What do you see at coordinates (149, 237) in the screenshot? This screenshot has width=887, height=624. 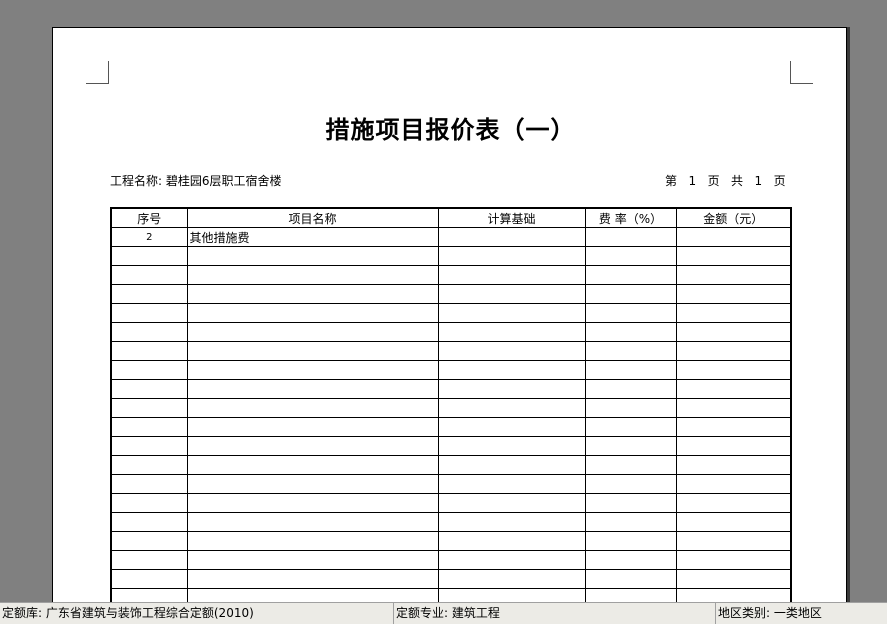 I see `cell-no: 2` at bounding box center [149, 237].